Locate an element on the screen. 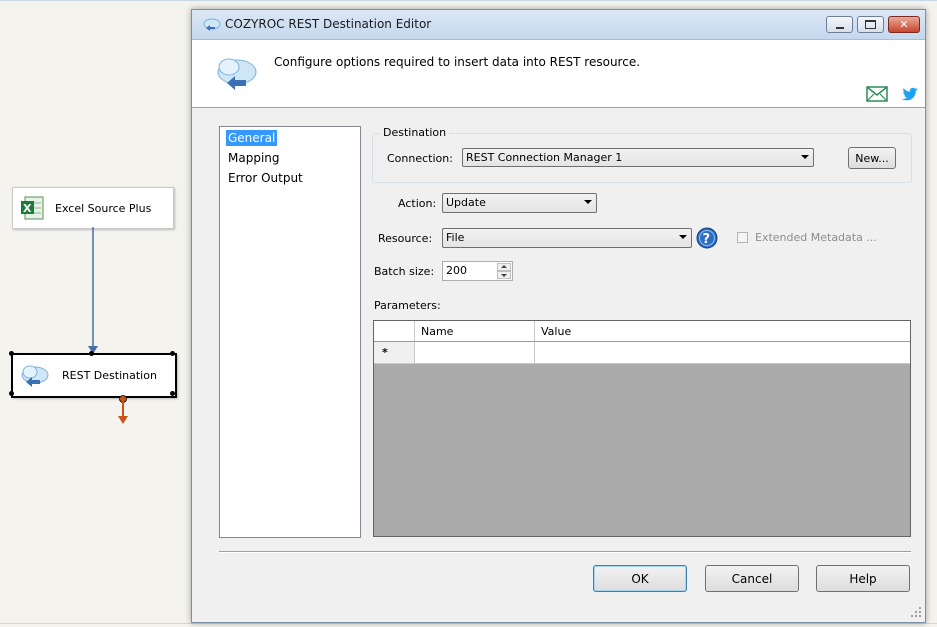 The width and height of the screenshot is (937, 627). page-navigation-list: General Mapping Error Output is located at coordinates (290, 332).